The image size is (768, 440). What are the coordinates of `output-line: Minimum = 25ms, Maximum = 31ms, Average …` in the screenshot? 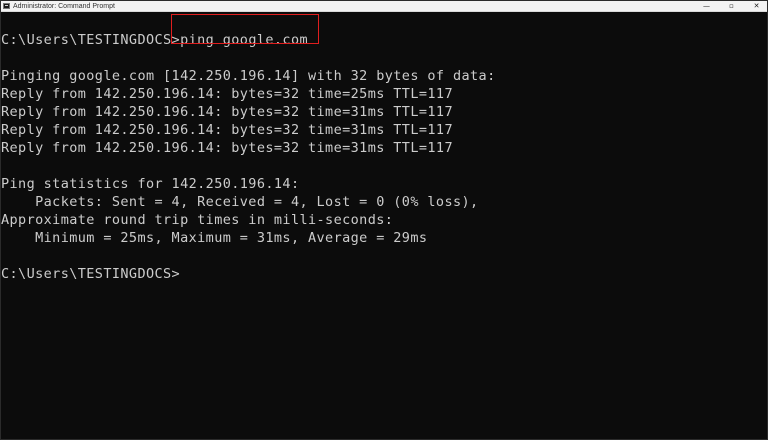 It's located at (214, 238).